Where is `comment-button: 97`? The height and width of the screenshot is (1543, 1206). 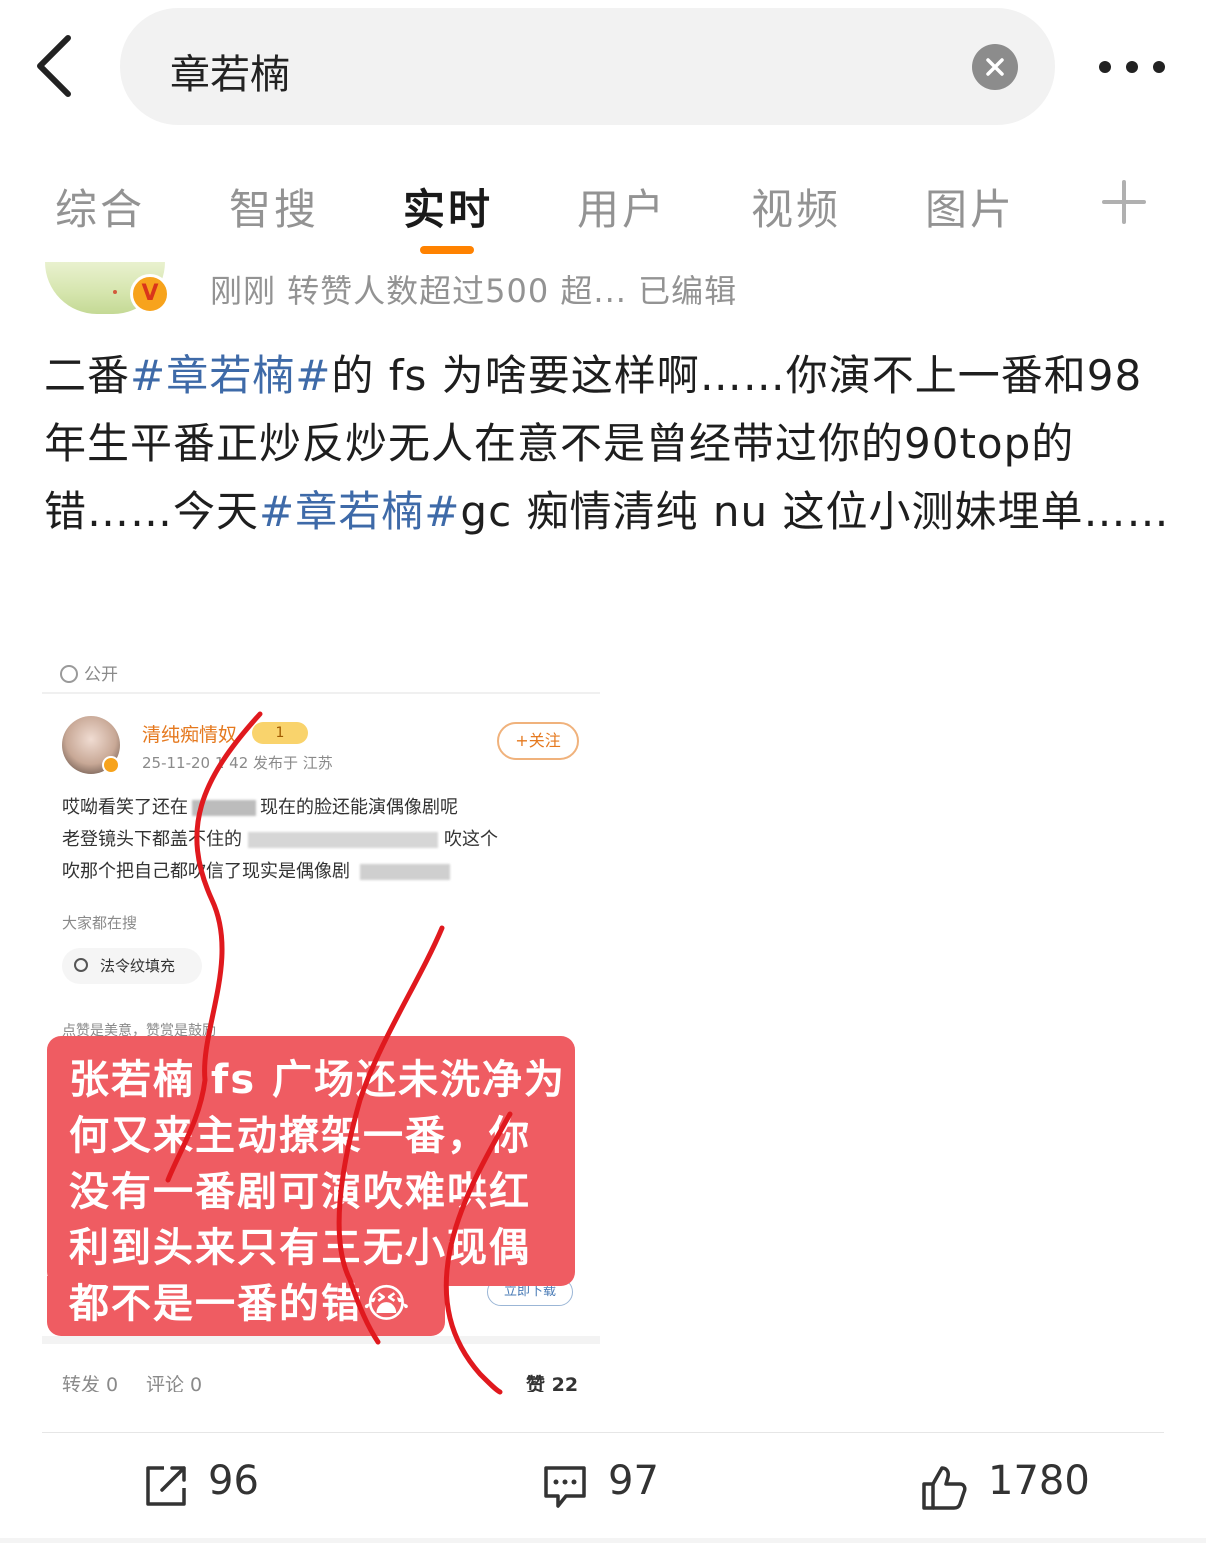
comment-button: 97 is located at coordinates (612, 1486).